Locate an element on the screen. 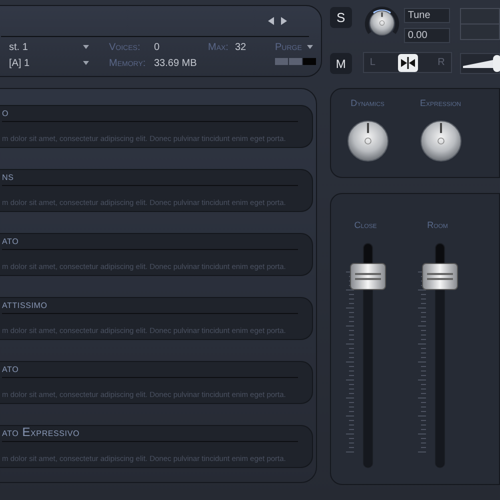  preset-dropdown: st. 1 is located at coordinates (49, 47).